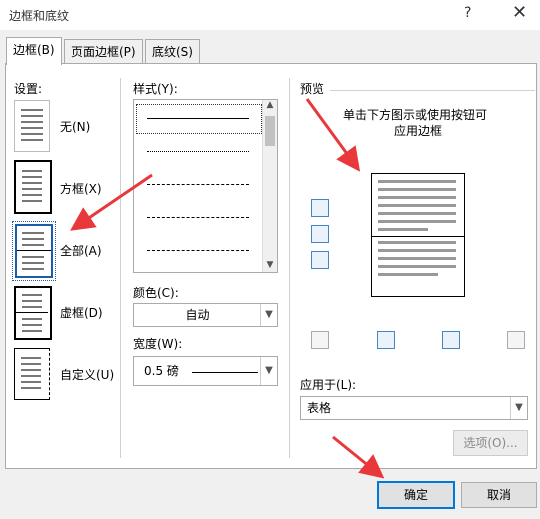 The width and height of the screenshot is (540, 519). I want to click on arrow-to-all-setting, so click(111, 202).